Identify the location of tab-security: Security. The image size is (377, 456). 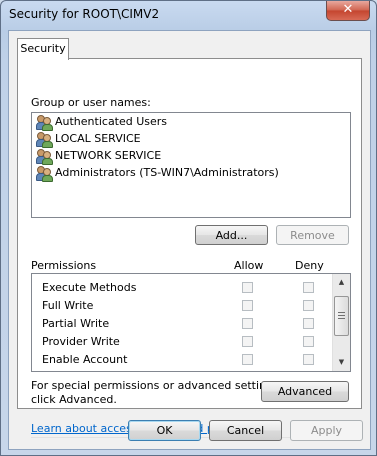
(43, 49).